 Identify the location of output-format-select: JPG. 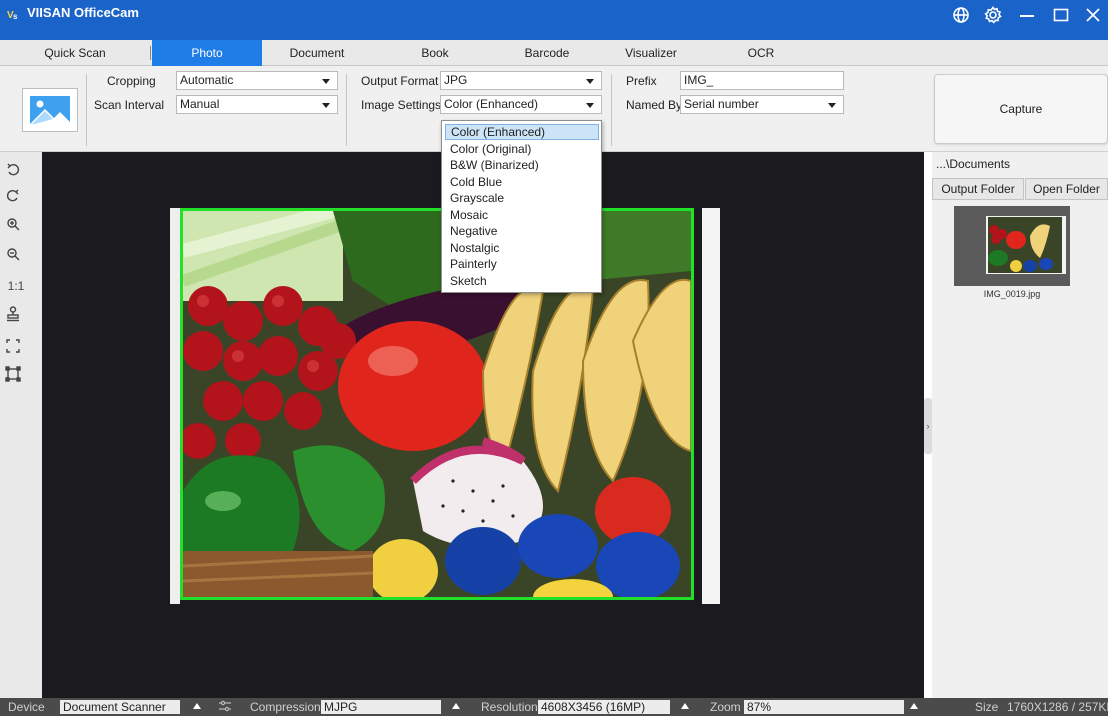
(521, 80).